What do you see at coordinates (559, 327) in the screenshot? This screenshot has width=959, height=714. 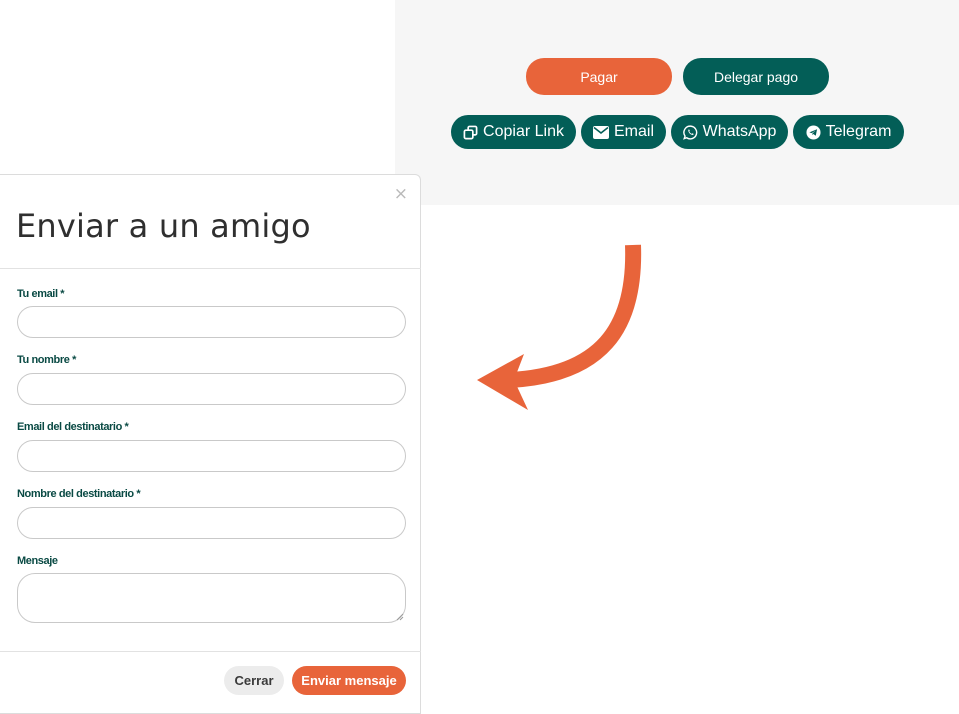 I see `curved-arrow-icon` at bounding box center [559, 327].